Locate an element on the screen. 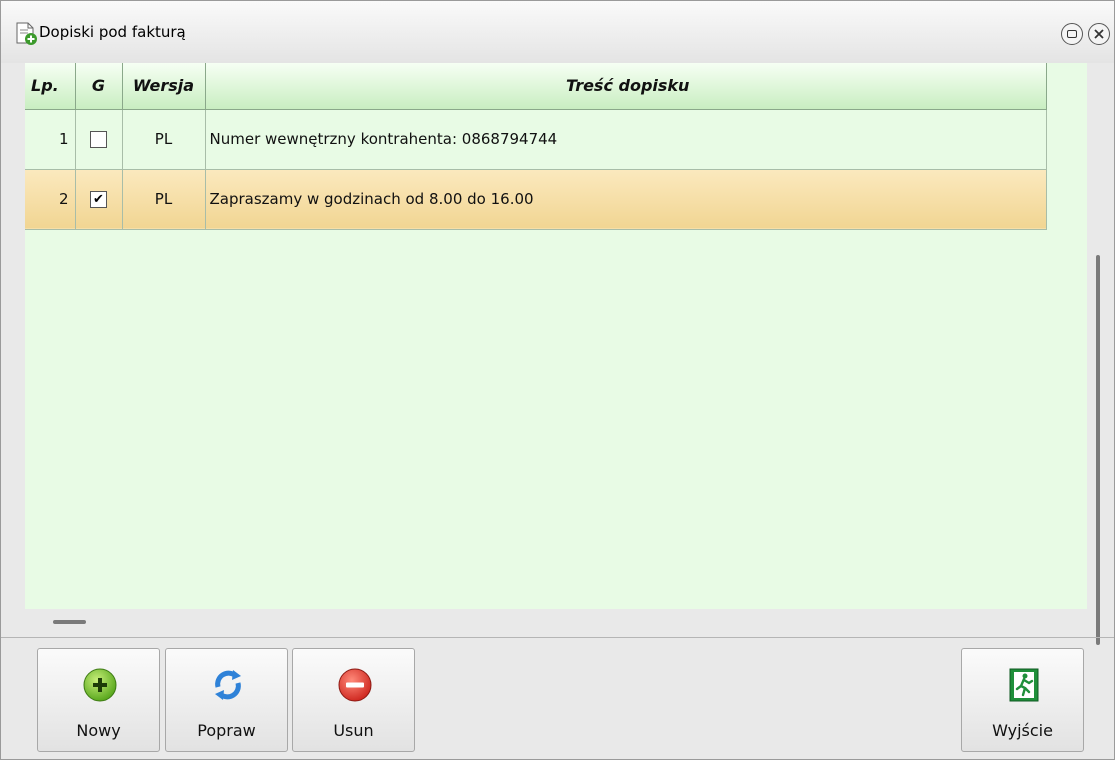  exit-button: Wyjście is located at coordinates (1022, 700).